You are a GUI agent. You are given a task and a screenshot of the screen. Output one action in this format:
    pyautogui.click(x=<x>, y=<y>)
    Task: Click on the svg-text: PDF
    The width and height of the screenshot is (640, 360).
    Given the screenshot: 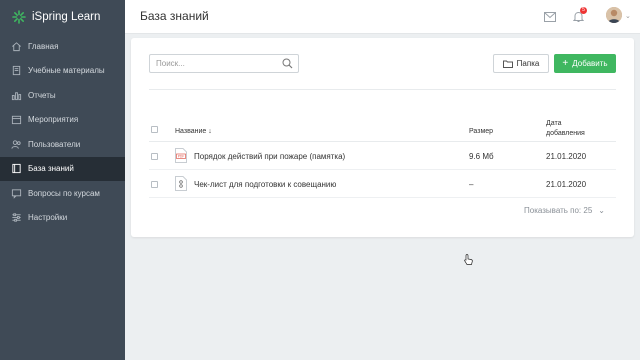 What is the action you would take?
    pyautogui.click(x=181, y=157)
    